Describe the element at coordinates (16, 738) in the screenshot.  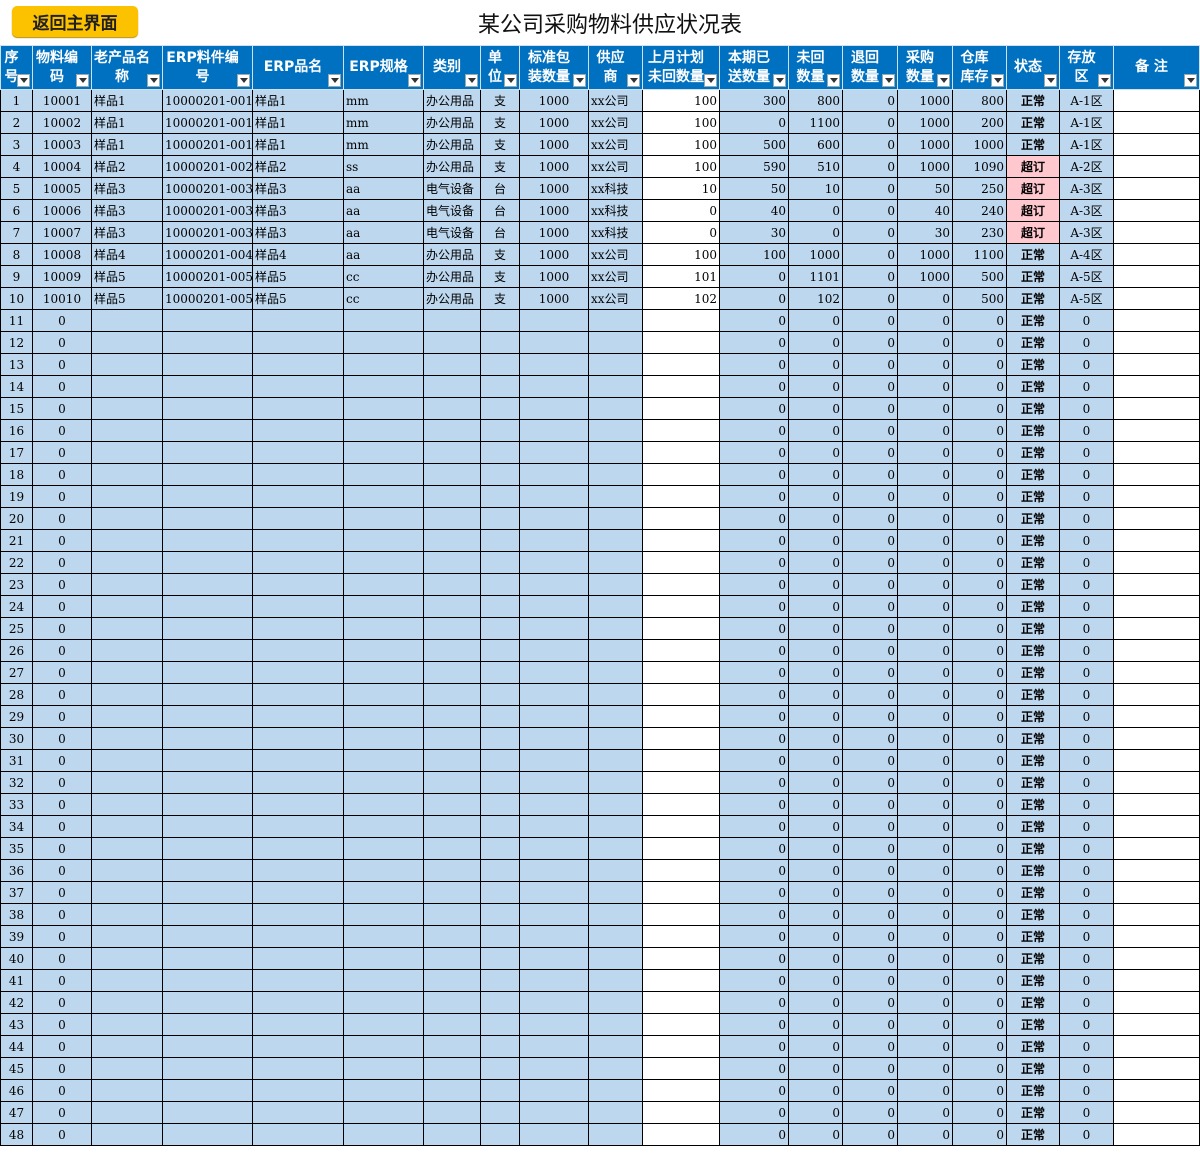
I see `cell-seq: 30` at that location.